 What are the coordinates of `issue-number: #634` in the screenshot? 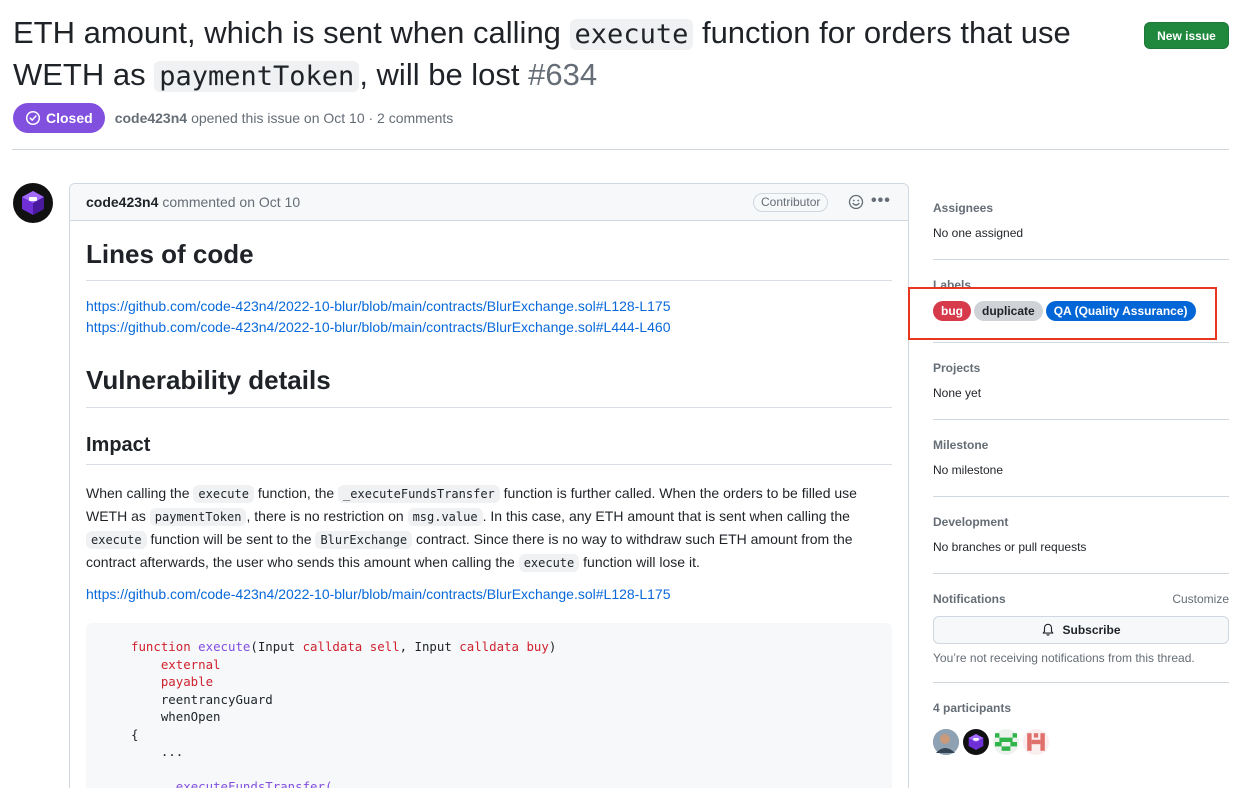 It's located at (563, 74).